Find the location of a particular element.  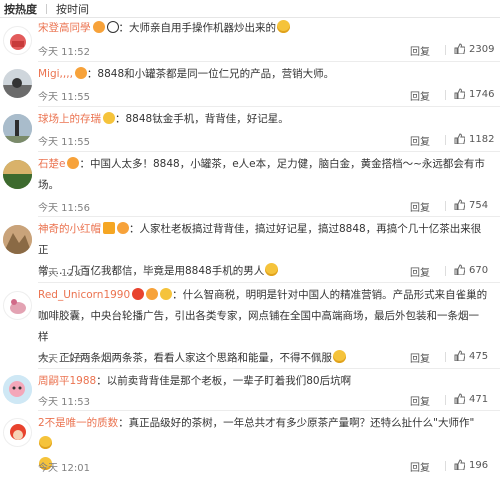

like-button: 1182 is located at coordinates (474, 139).